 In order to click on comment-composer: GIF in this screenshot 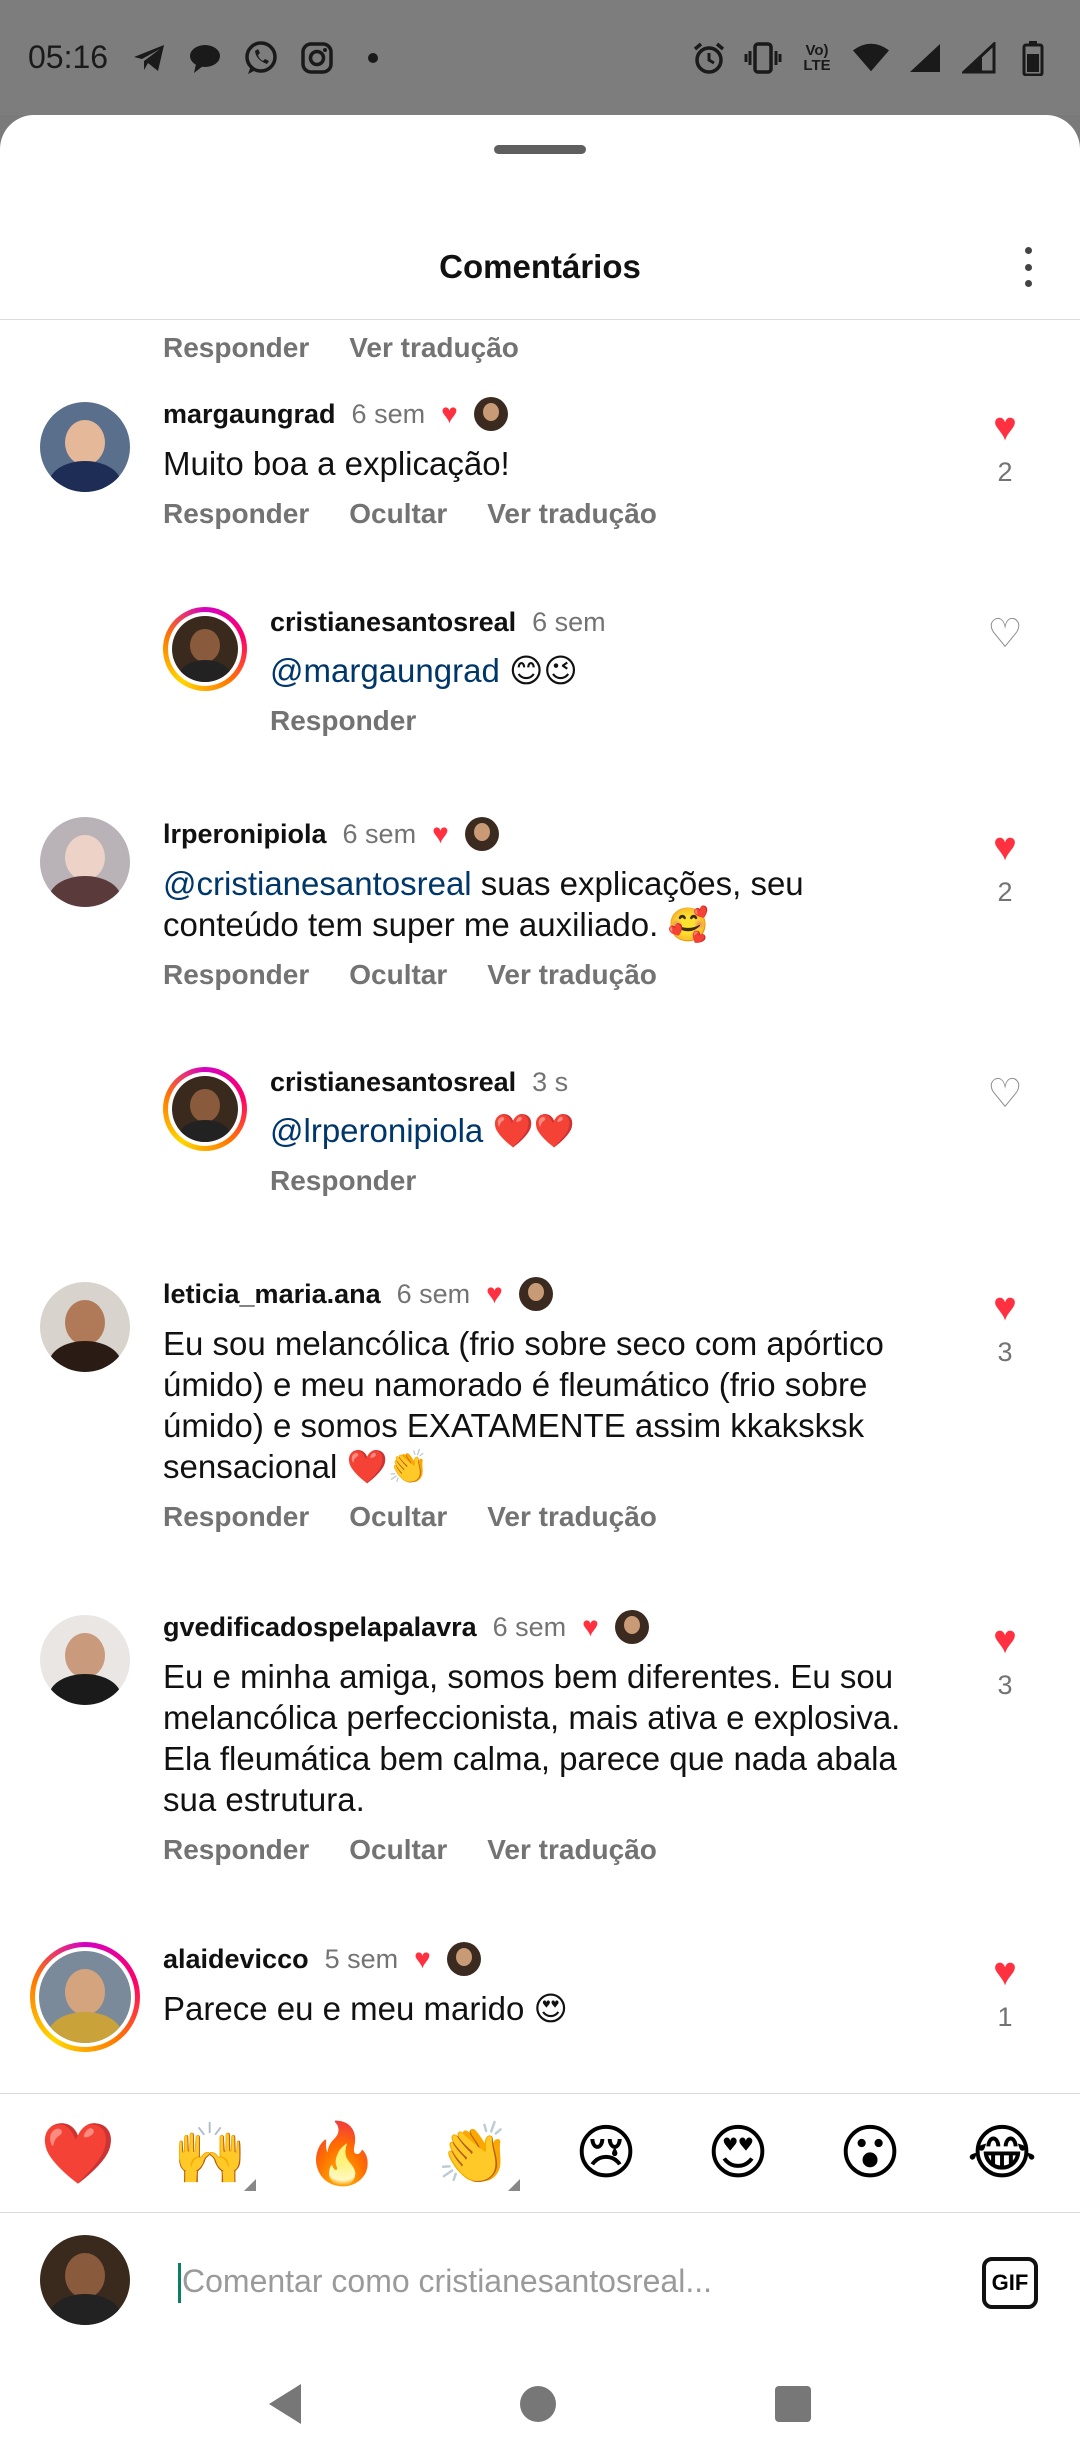, I will do `click(540, 2280)`.